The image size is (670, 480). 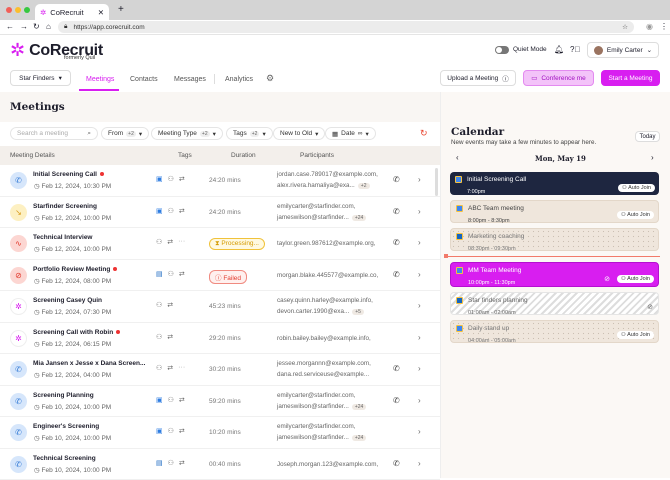 I want to click on meeting-title: Portfolio Review Meeting, so click(x=75, y=269).